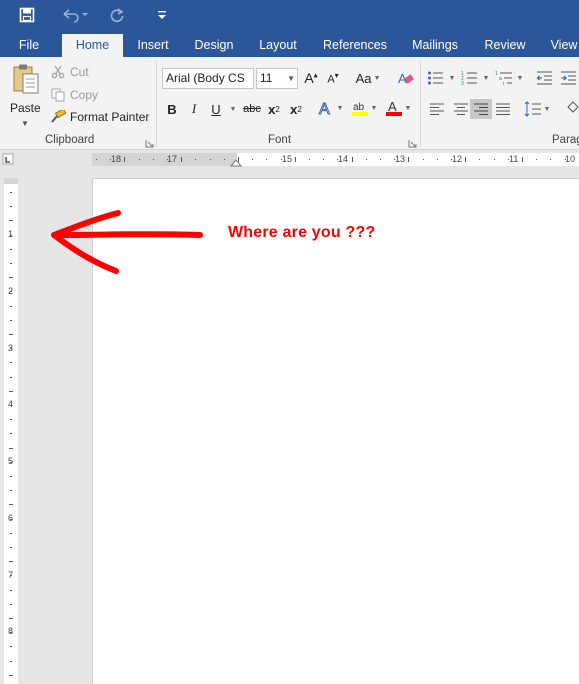  Describe the element at coordinates (437, 109) in the screenshot. I see `align-left-button` at that location.